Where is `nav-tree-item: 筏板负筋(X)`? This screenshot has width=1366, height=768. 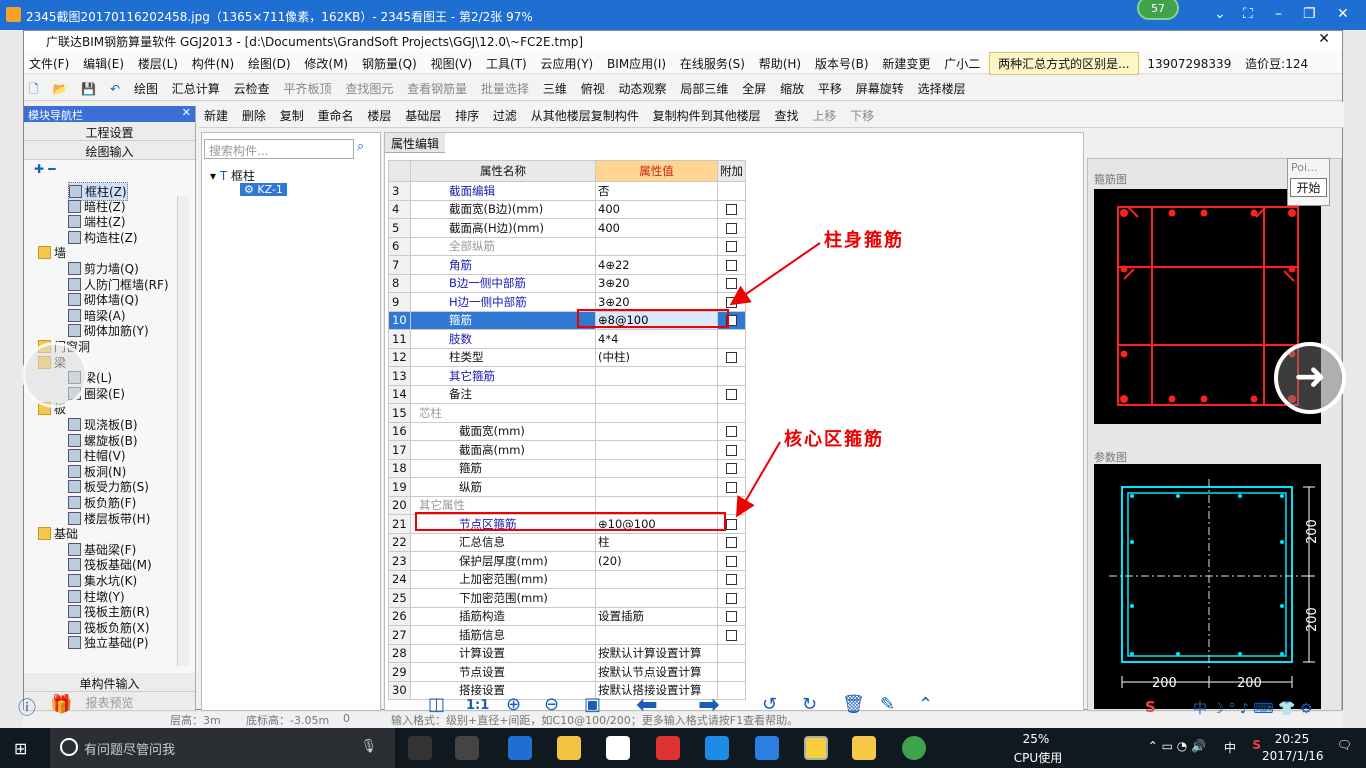
nav-tree-item: 筏板负筋(X) is located at coordinates (109, 627).